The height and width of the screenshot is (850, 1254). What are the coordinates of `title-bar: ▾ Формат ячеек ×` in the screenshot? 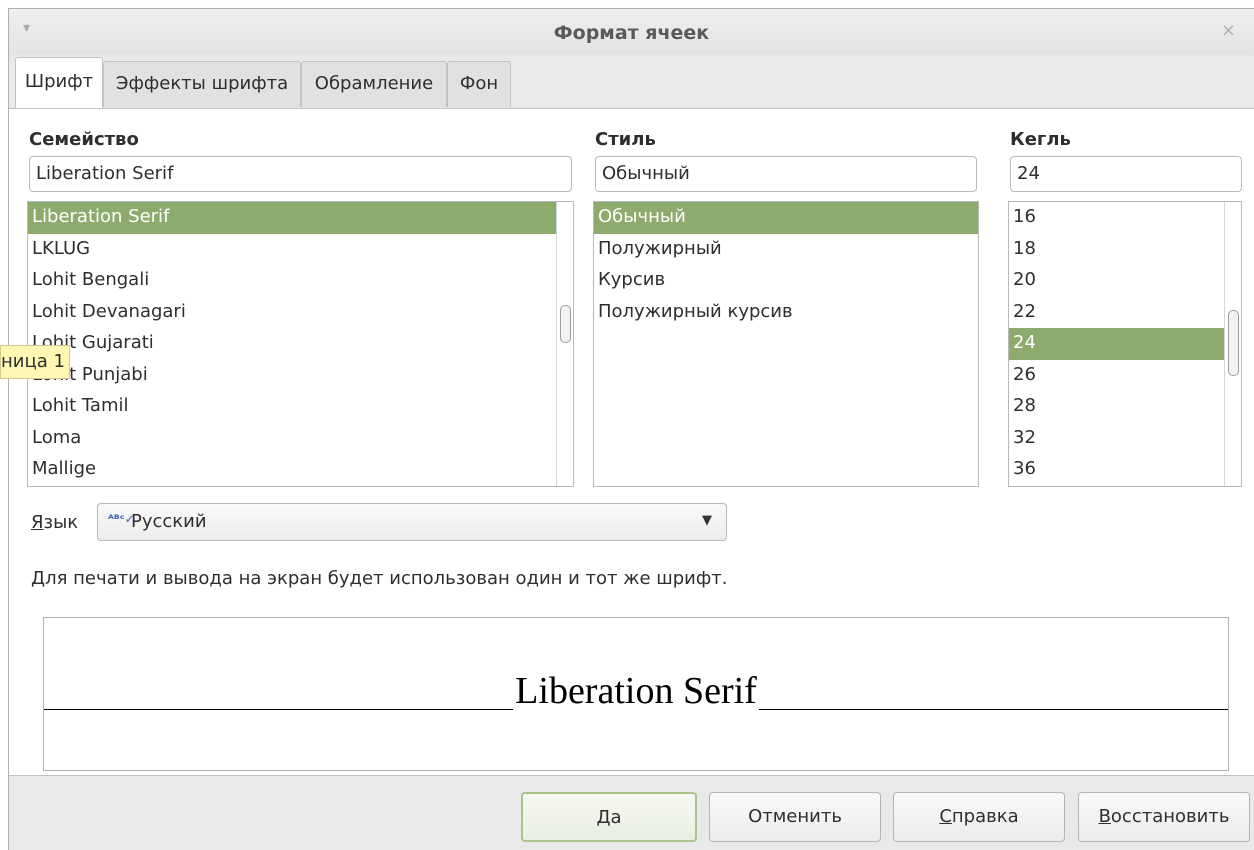 It's located at (631, 32).